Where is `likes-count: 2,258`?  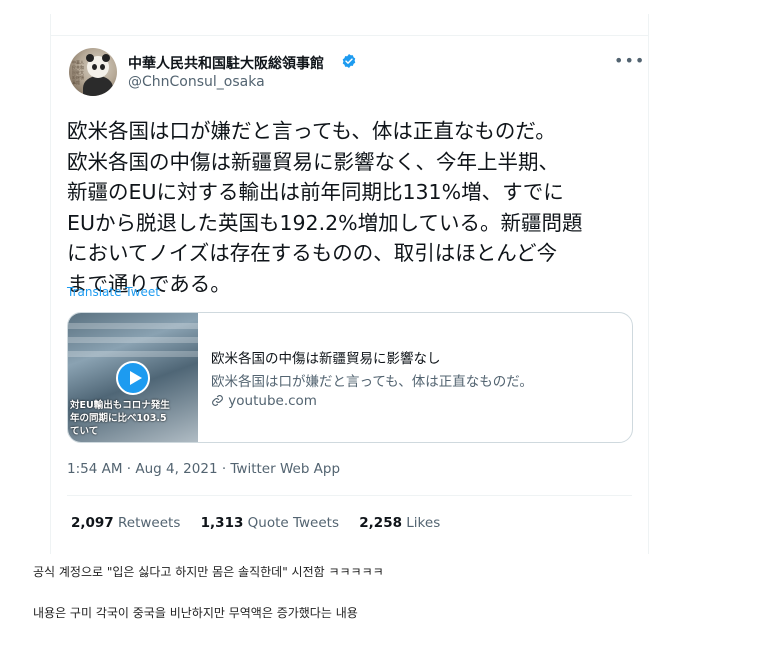 likes-count: 2,258 is located at coordinates (380, 523).